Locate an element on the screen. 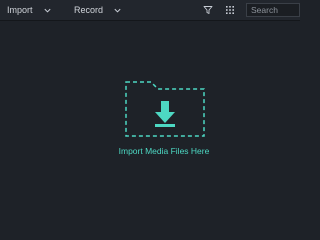 The width and height of the screenshot is (320, 240). search-input is located at coordinates (273, 10).